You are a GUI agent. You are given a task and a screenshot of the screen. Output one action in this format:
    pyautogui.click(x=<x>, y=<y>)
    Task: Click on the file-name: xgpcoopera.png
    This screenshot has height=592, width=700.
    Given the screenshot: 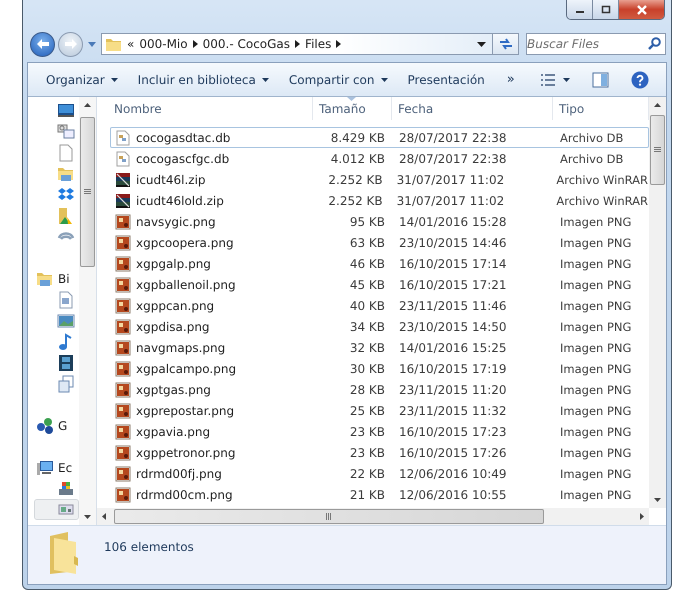 What is the action you would take?
    pyautogui.click(x=185, y=243)
    